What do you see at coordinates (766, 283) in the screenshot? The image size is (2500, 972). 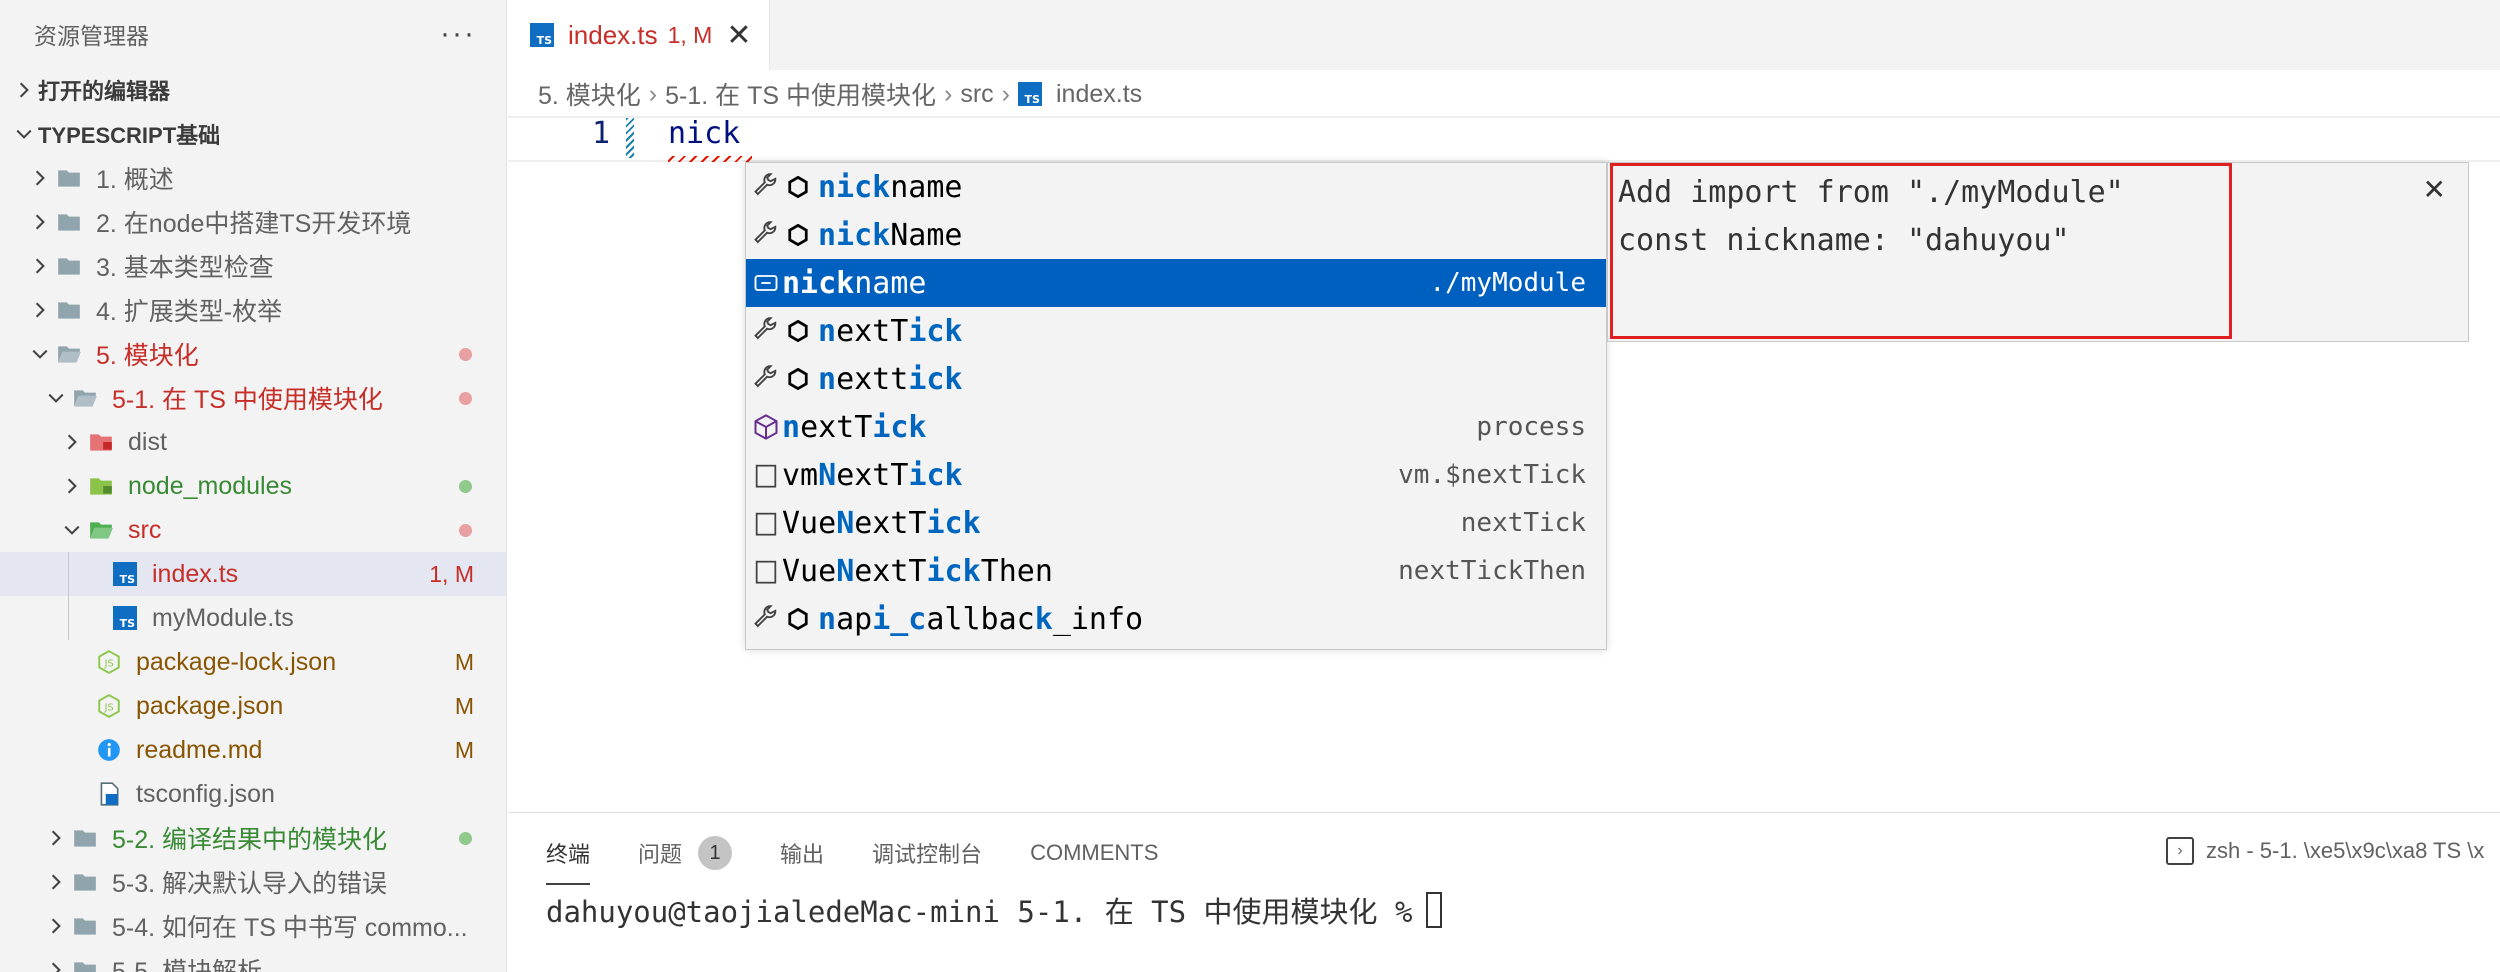 I see `variable-icon` at bounding box center [766, 283].